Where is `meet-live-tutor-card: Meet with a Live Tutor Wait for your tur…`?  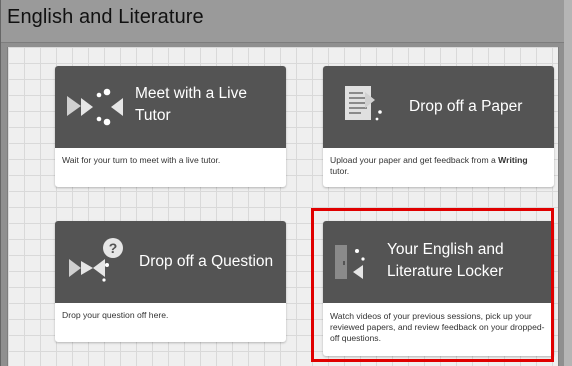
meet-live-tutor-card: Meet with a Live Tutor Wait for your tur… is located at coordinates (170, 126).